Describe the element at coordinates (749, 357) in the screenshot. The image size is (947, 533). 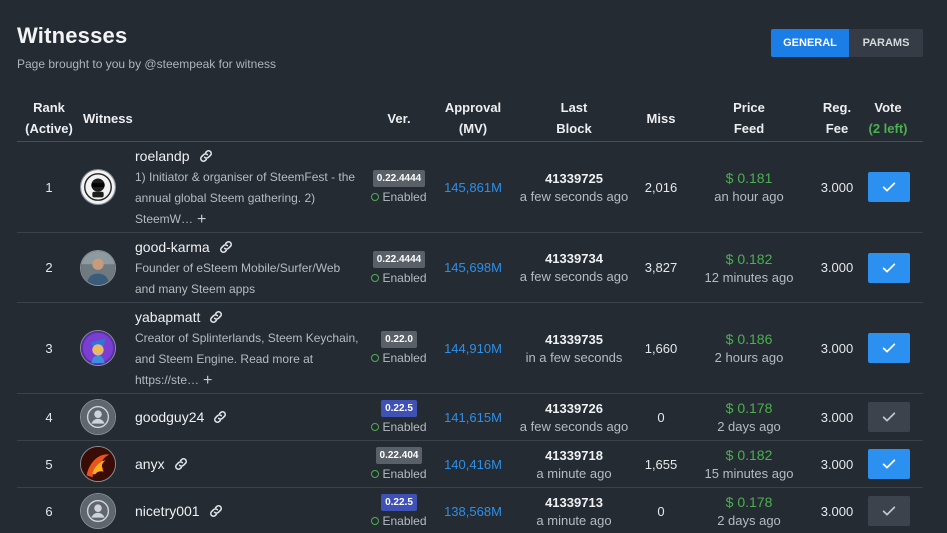
I see `price-time: 2 hours ago` at that location.